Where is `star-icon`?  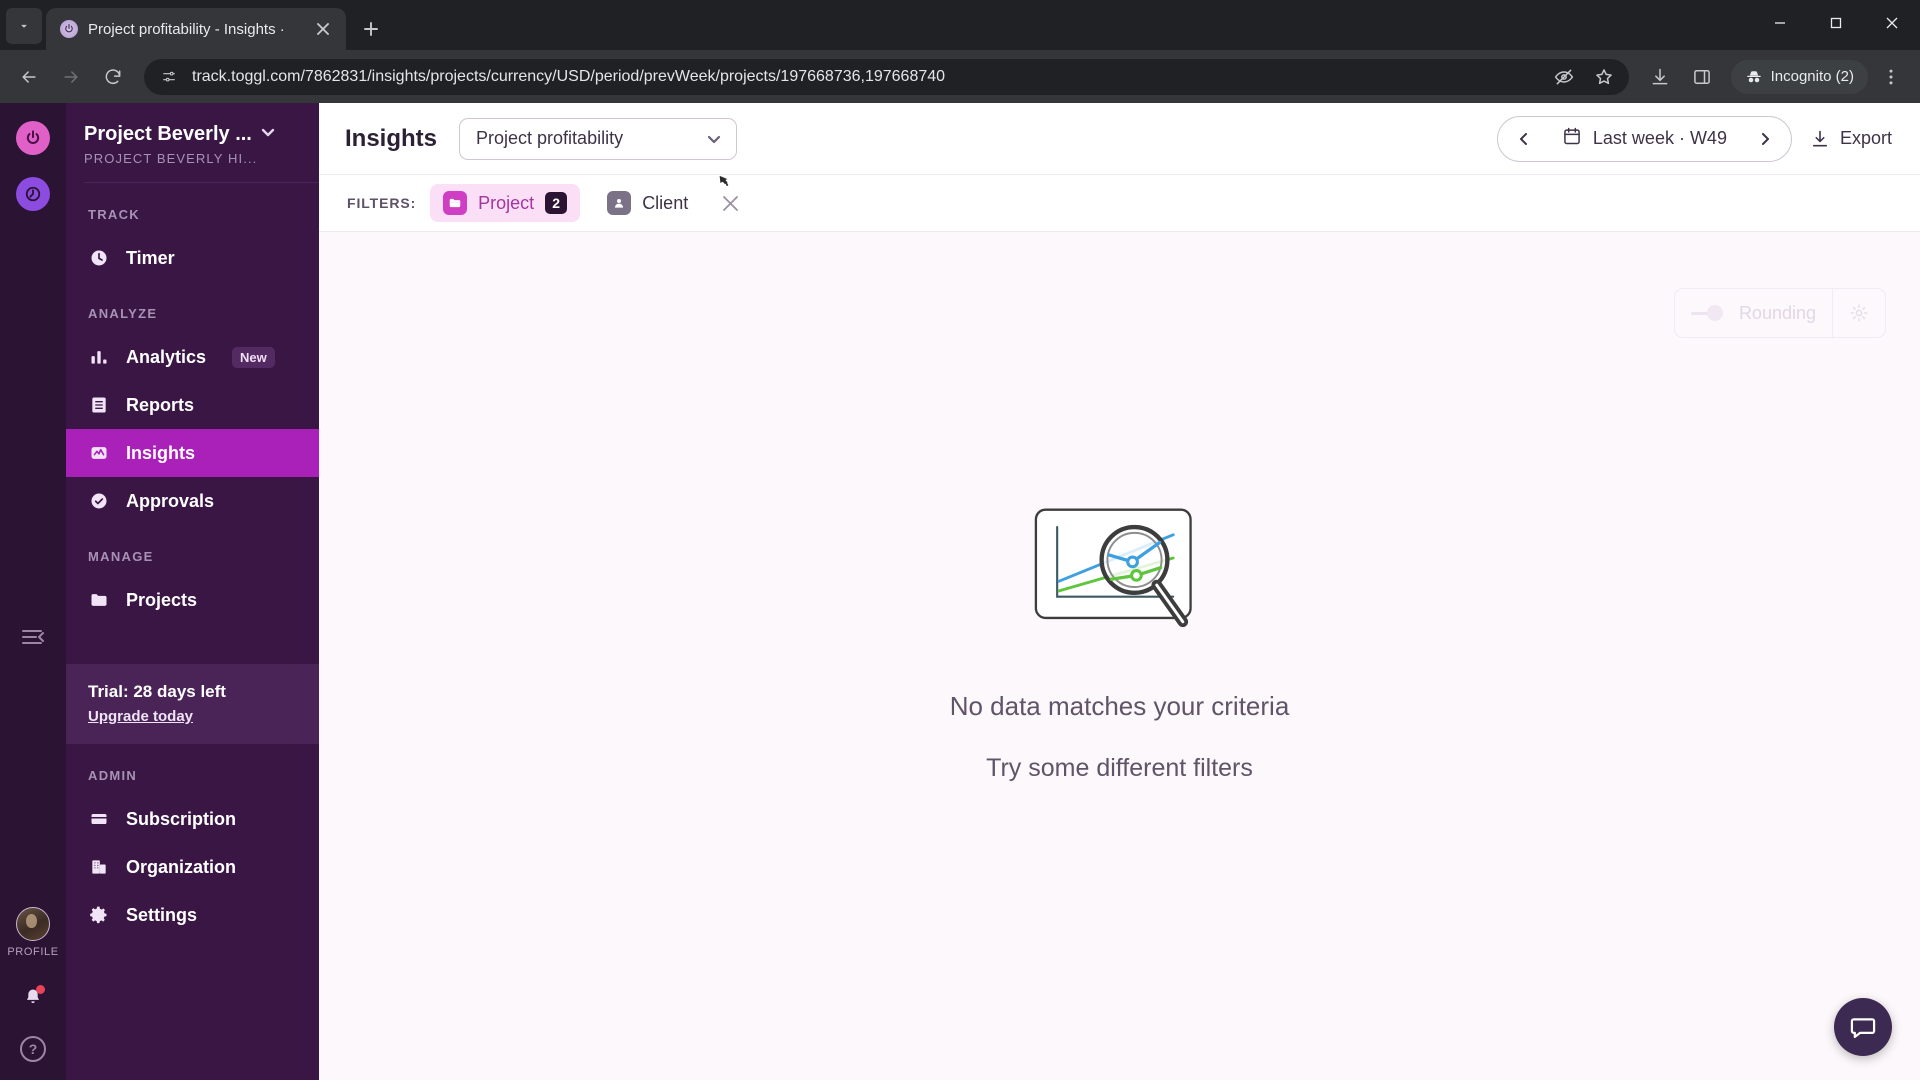 star-icon is located at coordinates (1603, 76).